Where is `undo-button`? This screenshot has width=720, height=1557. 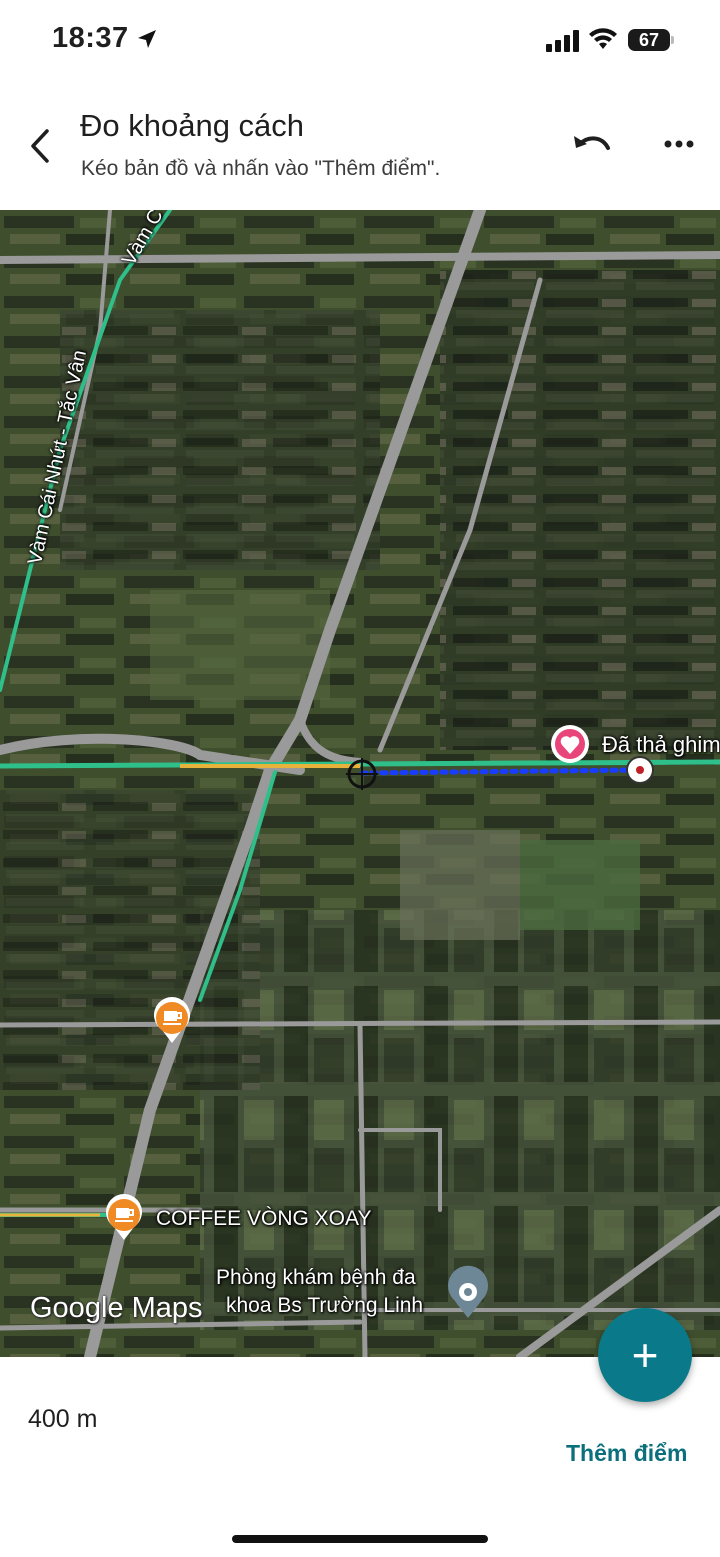 undo-button is located at coordinates (592, 146).